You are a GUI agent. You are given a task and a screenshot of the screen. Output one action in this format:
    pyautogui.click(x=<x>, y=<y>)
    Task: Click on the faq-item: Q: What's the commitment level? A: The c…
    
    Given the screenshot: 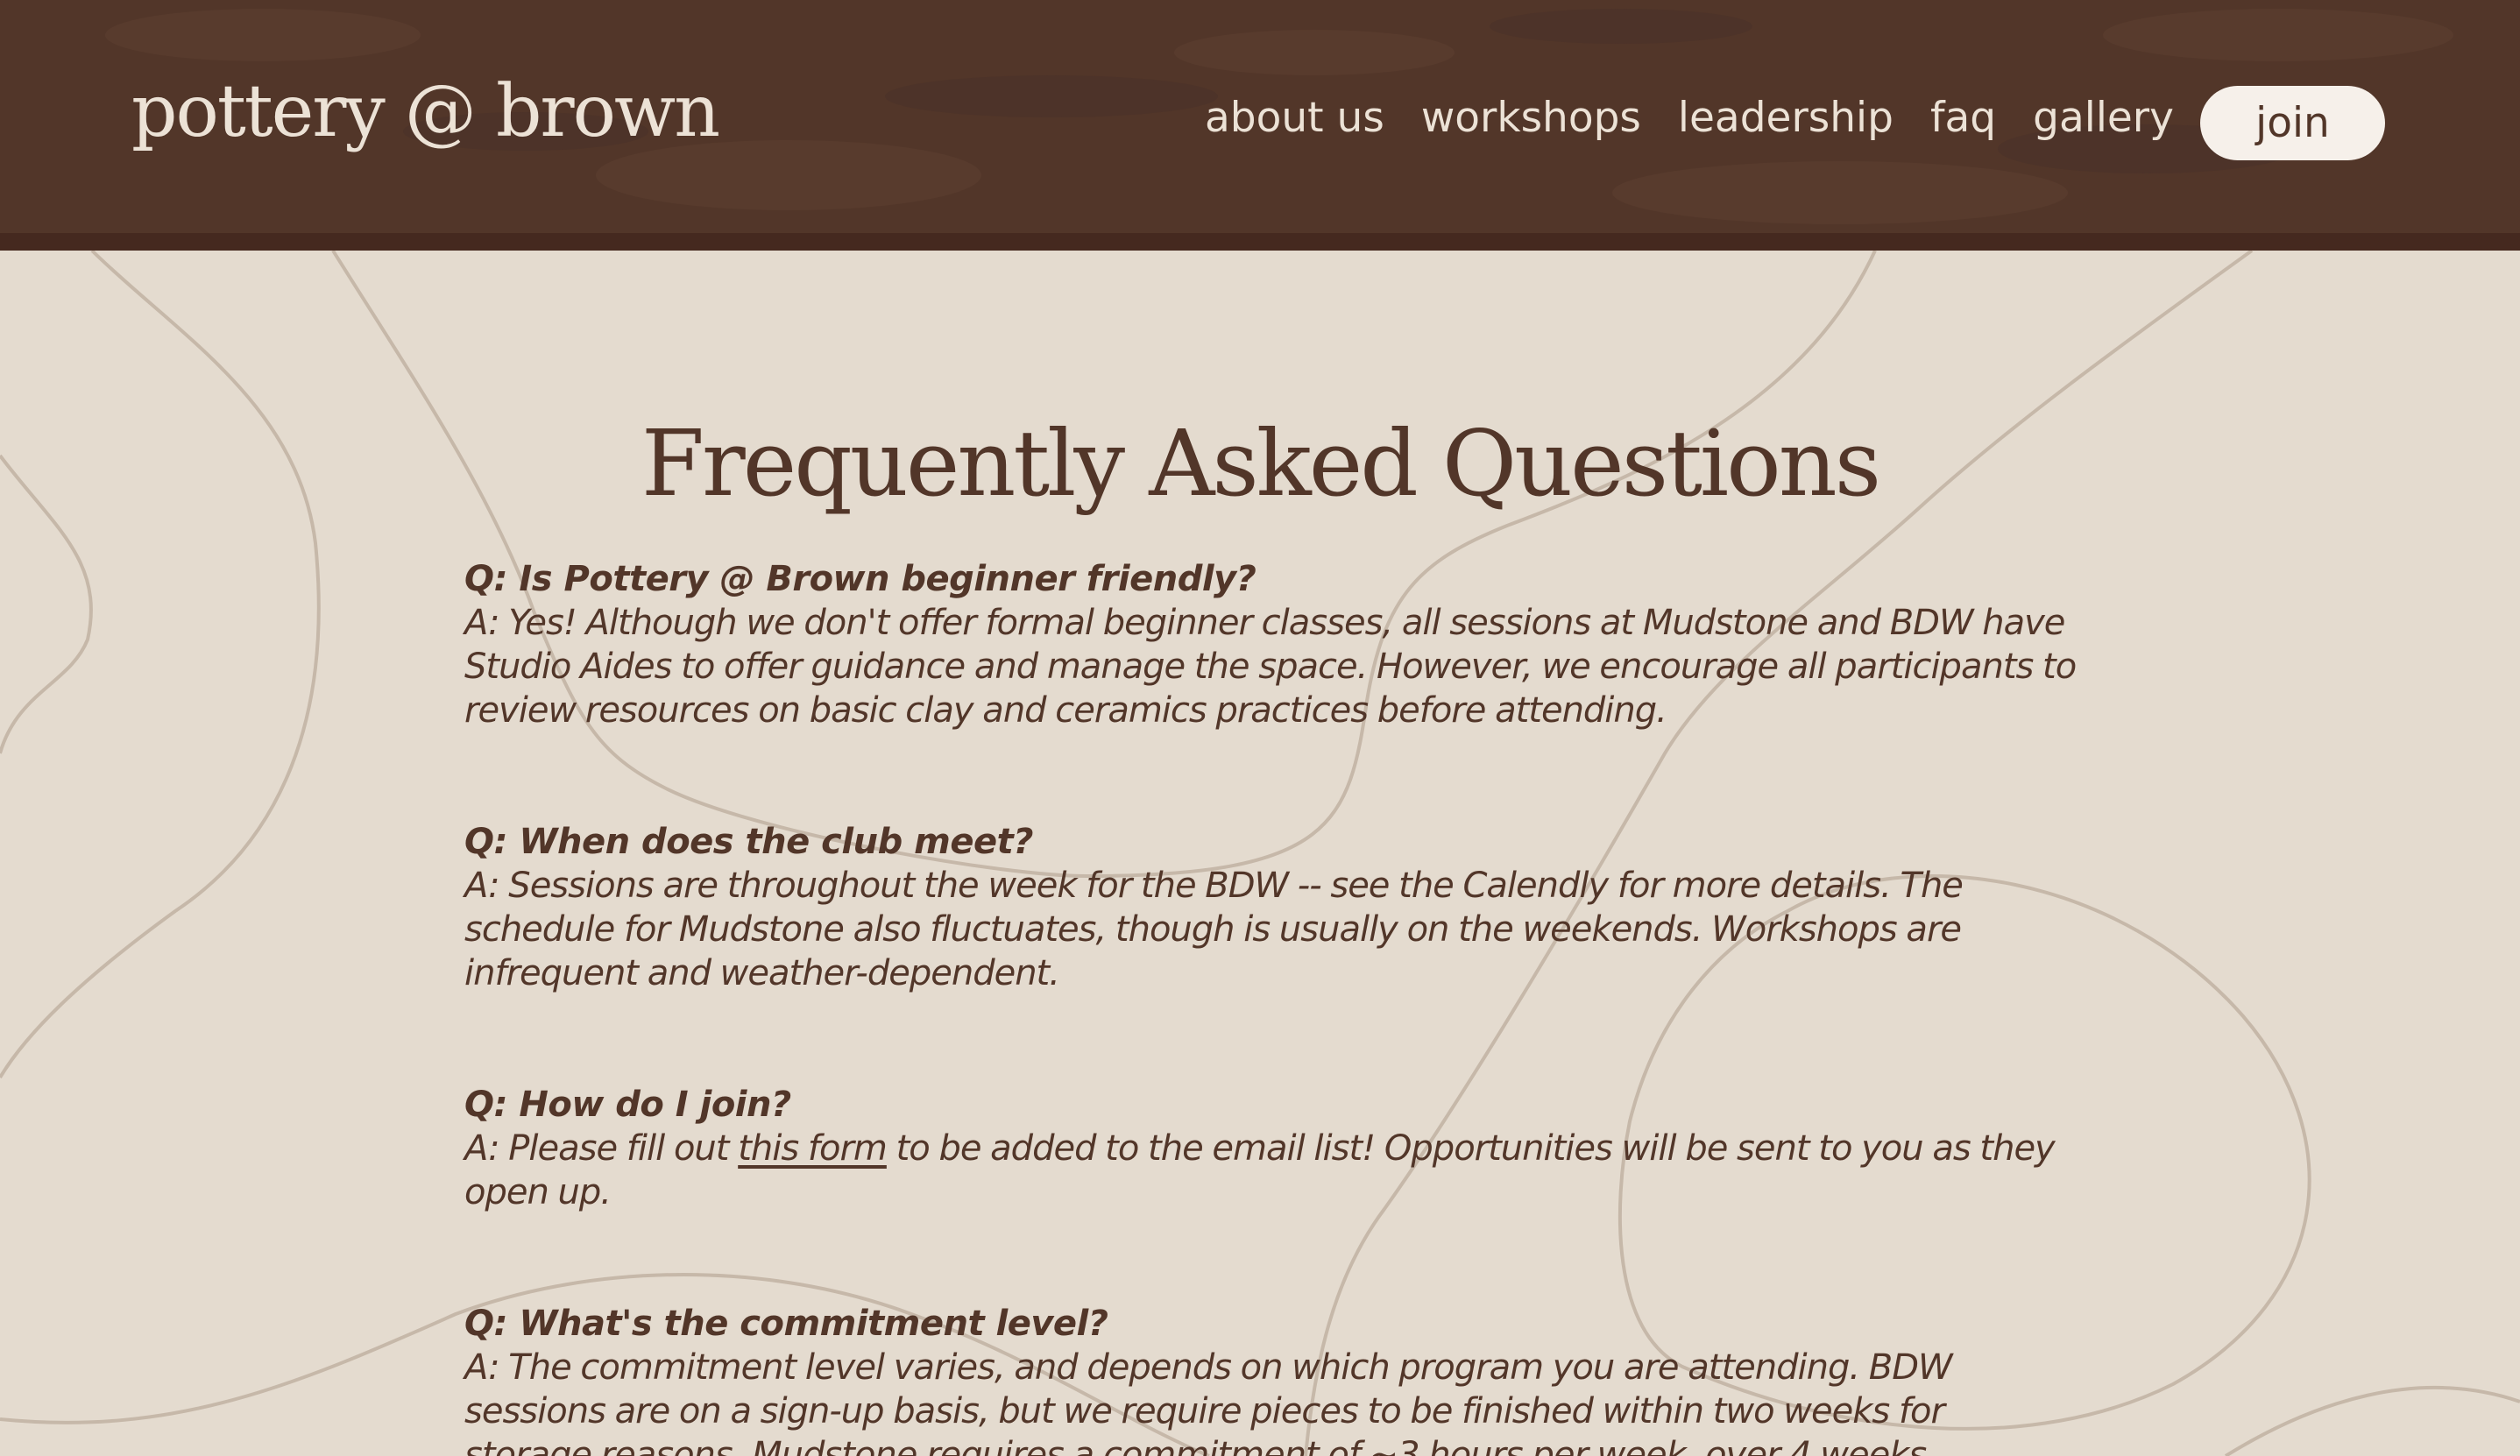 What is the action you would take?
    pyautogui.click(x=1270, y=1379)
    